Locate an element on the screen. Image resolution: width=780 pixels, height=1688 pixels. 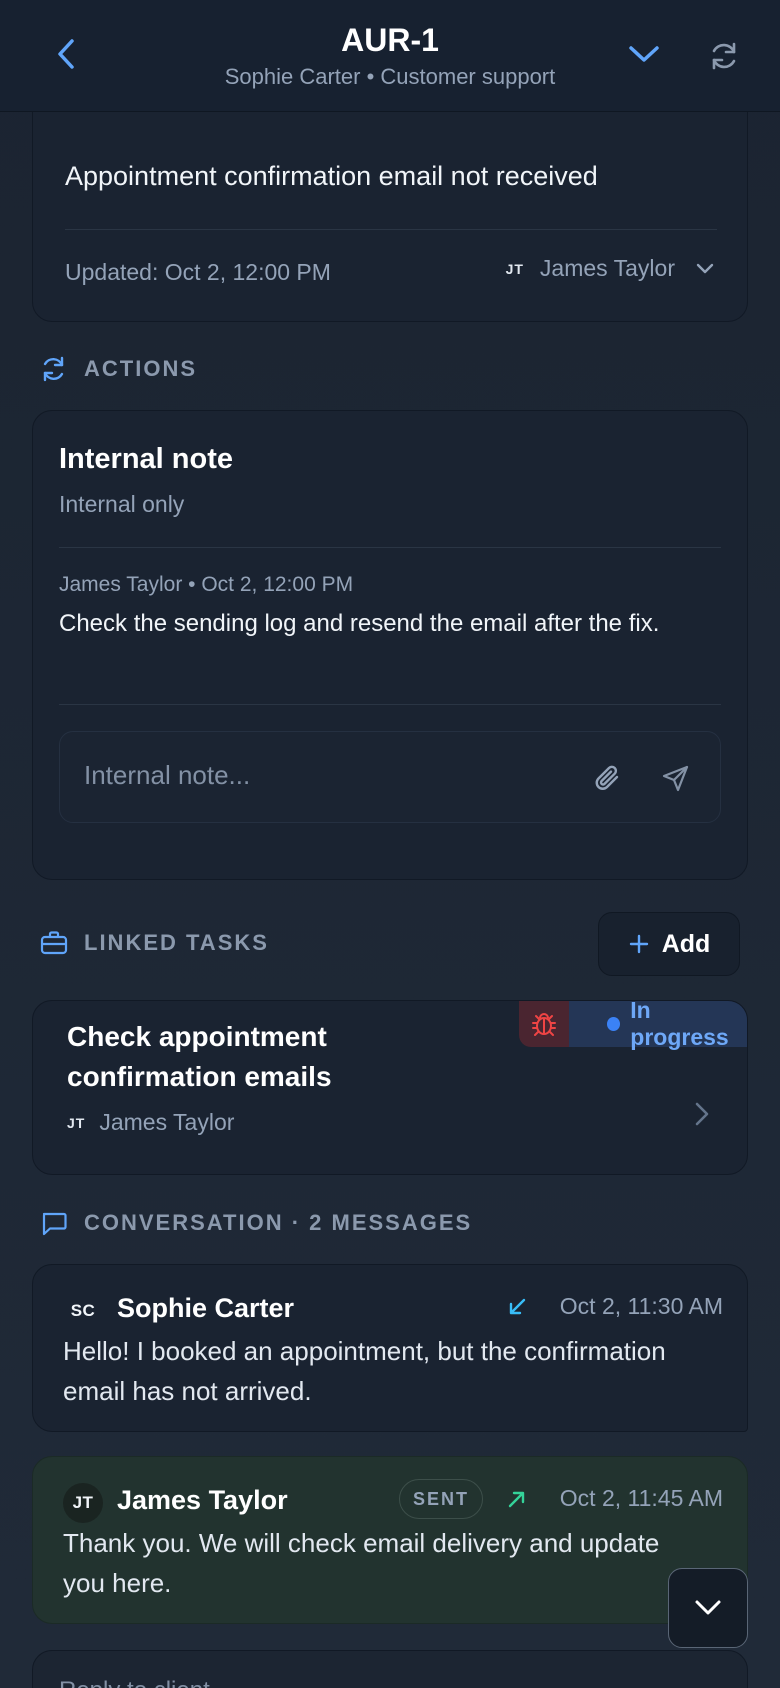
bug-icon is located at coordinates (544, 1024).